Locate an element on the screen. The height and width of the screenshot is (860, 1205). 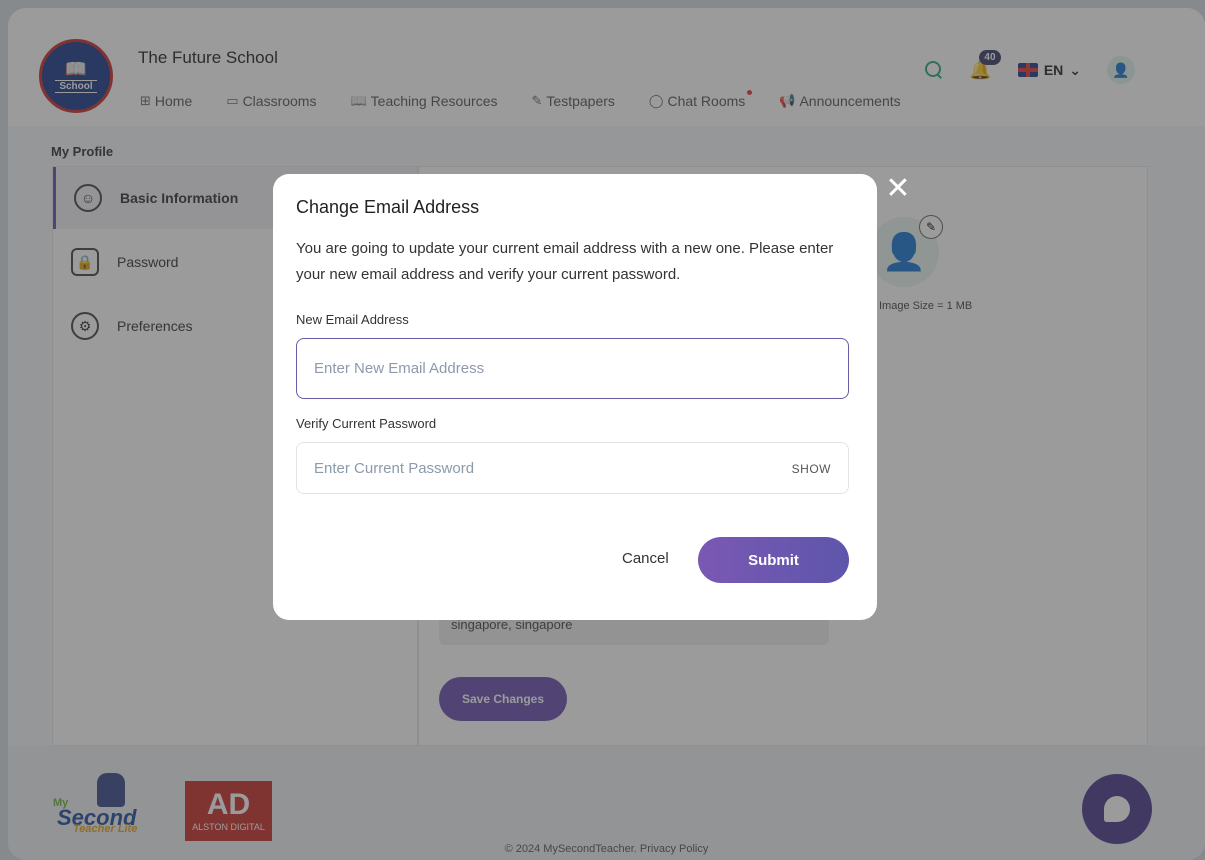
current-password-field: SHOW is located at coordinates (572, 468).